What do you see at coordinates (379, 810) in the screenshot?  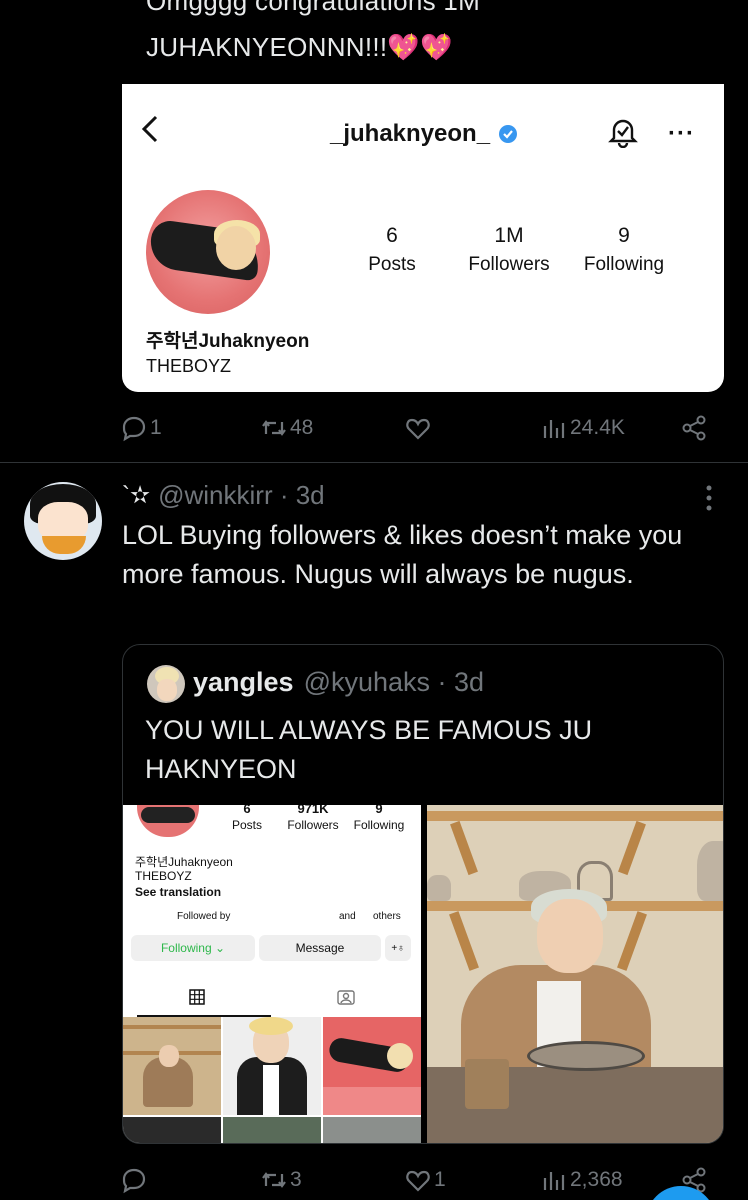 I see `mini-following-count: 9` at bounding box center [379, 810].